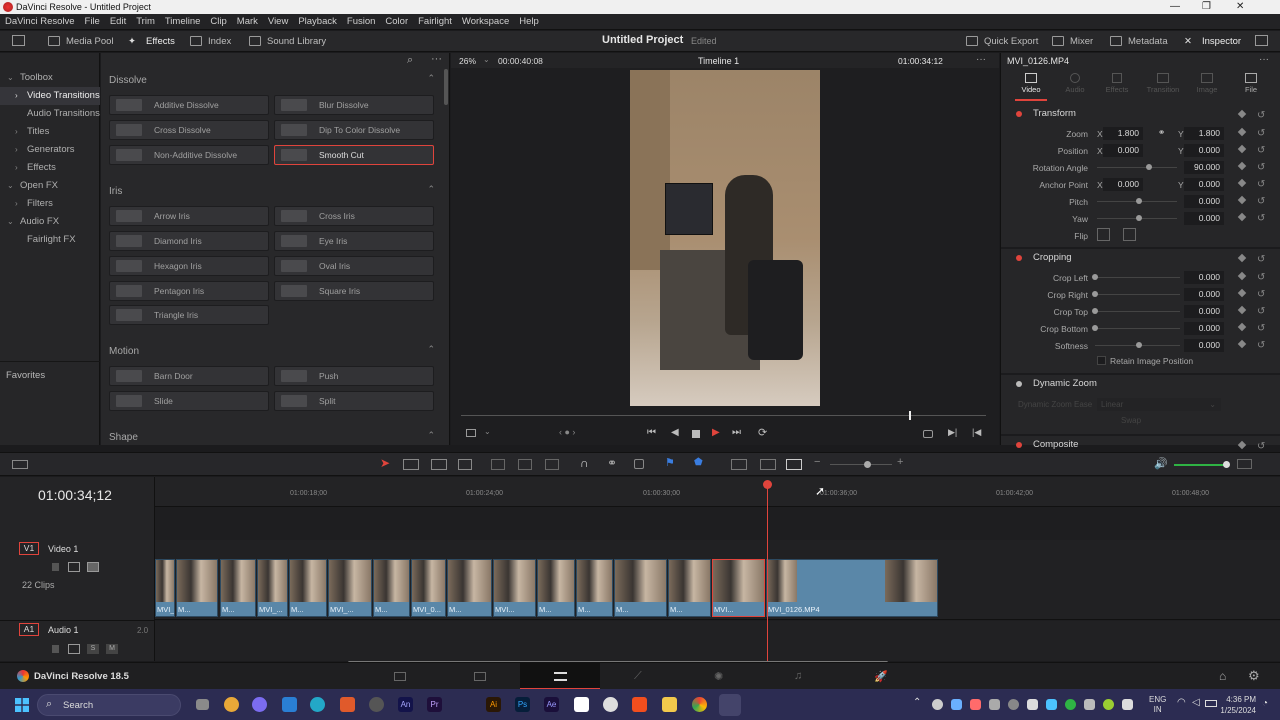 Image resolution: width=1280 pixels, height=720 pixels. Describe the element at coordinates (736, 432) in the screenshot. I see `go-to-end-icon: ⏭` at that location.